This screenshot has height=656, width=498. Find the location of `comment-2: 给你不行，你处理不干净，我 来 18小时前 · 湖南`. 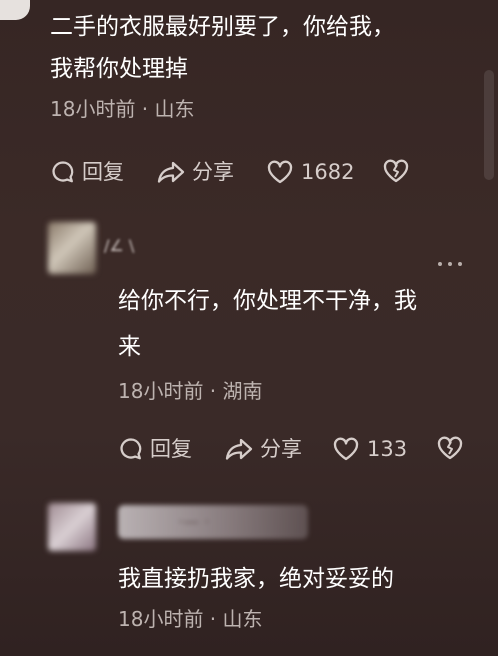

comment-2: 给你不行，你处理不干净，我 来 18小时前 · 湖南 is located at coordinates (298, 343).